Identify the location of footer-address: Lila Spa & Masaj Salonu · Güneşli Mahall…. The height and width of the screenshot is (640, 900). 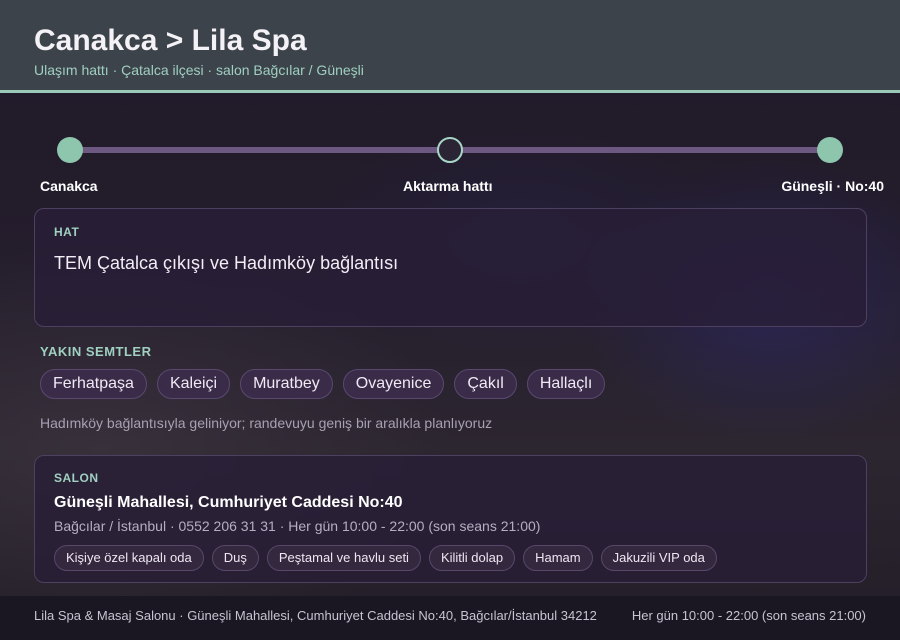
(315, 615).